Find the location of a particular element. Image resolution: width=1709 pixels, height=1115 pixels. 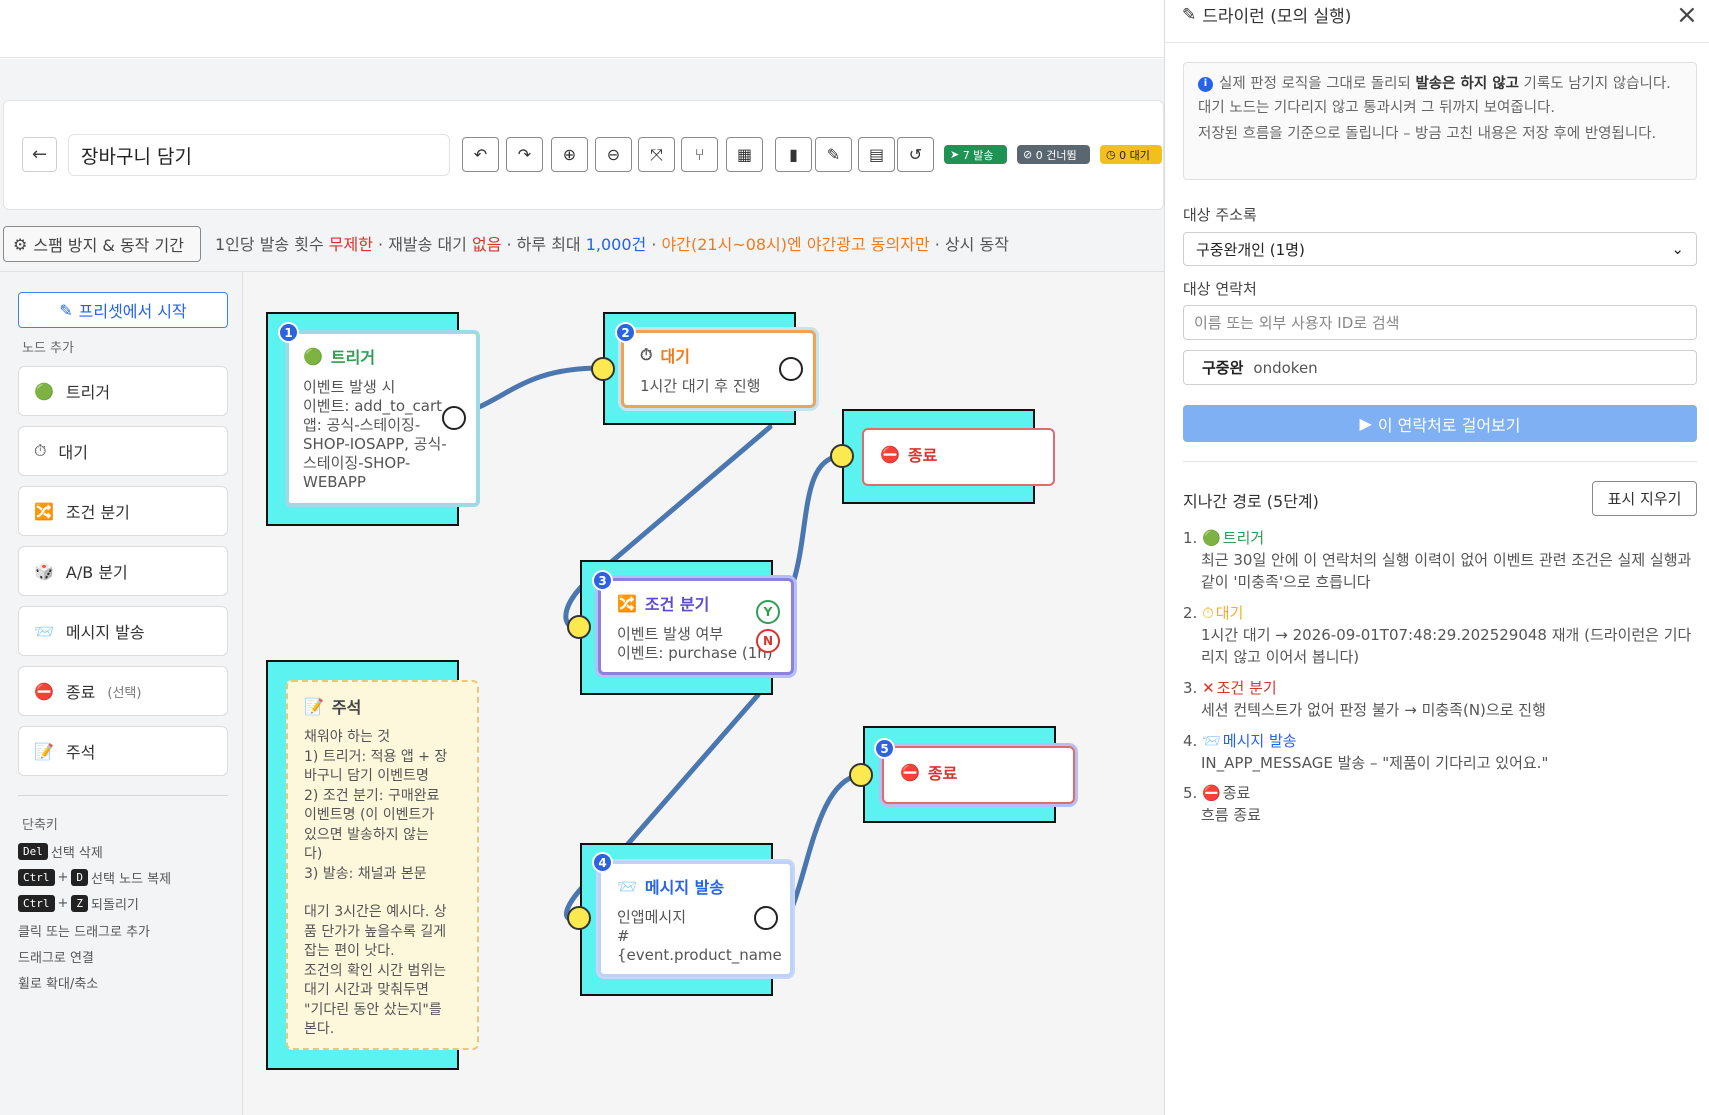

flow-title-input: 장바구니 담기 is located at coordinates (259, 155).